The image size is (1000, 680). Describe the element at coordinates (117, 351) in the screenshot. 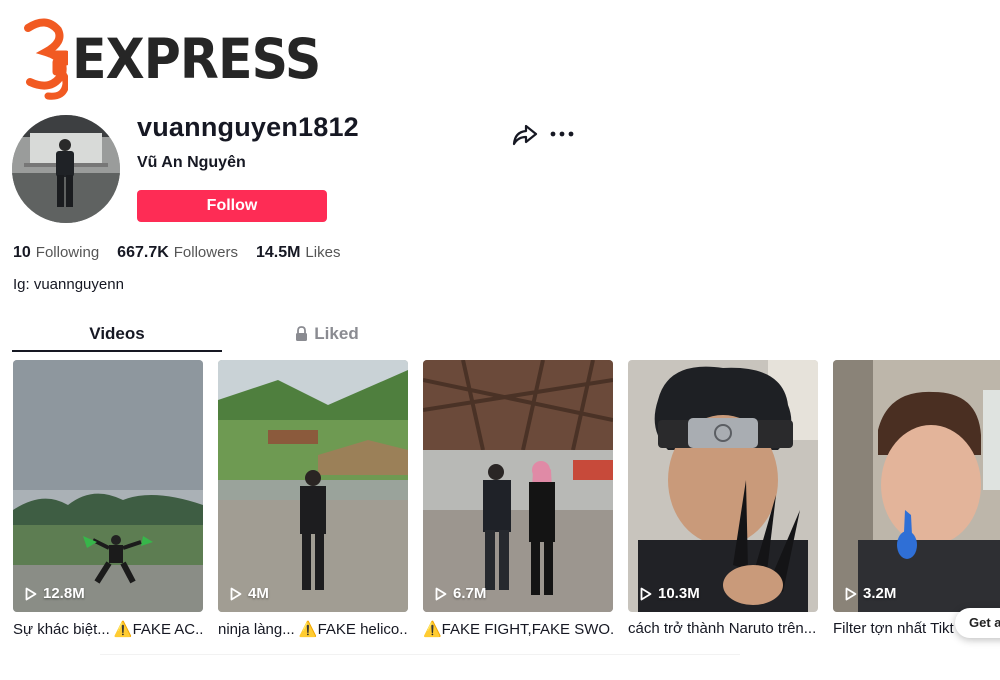

I see `active-tab-indicator` at that location.